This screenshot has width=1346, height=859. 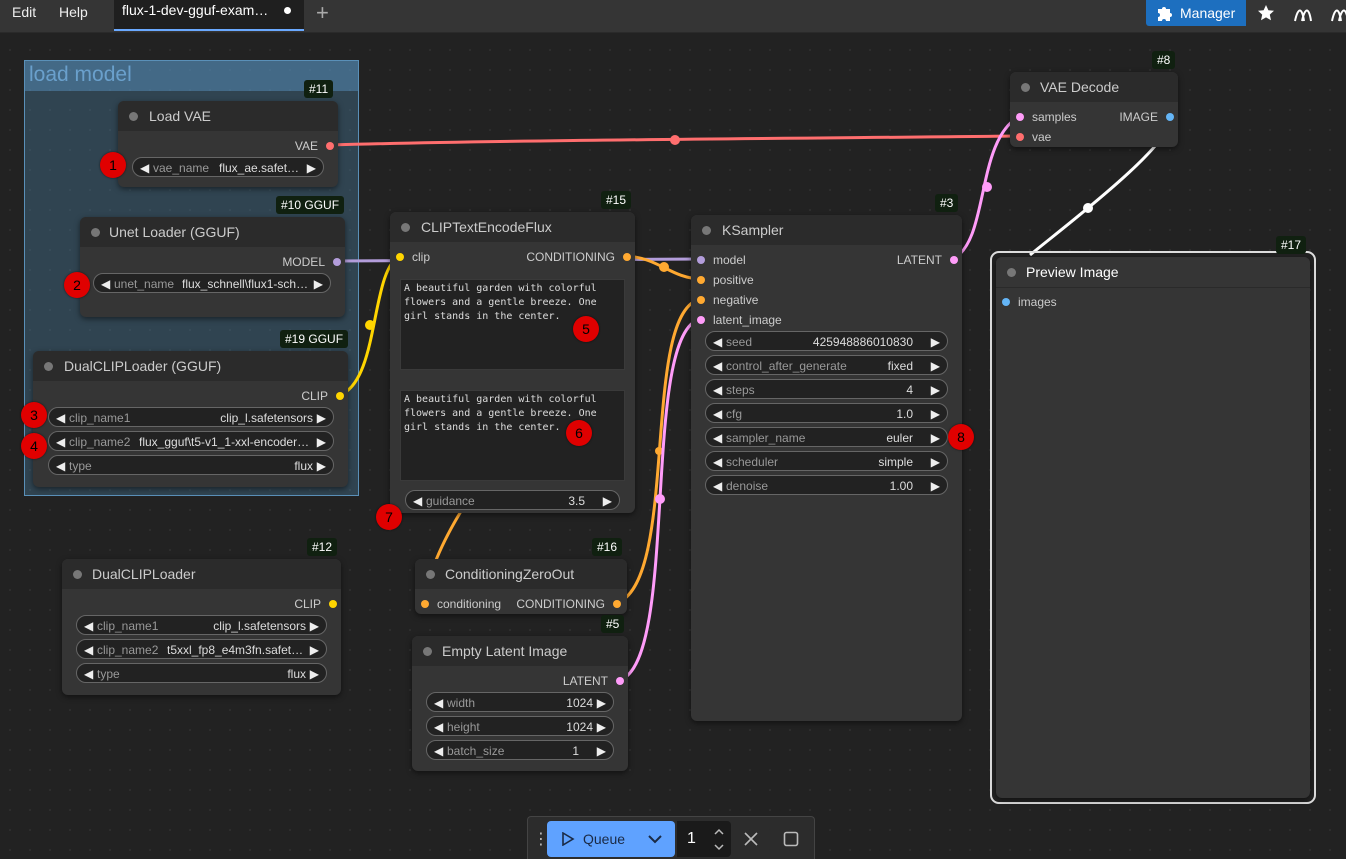 I want to click on menu-help: Help, so click(x=73, y=12).